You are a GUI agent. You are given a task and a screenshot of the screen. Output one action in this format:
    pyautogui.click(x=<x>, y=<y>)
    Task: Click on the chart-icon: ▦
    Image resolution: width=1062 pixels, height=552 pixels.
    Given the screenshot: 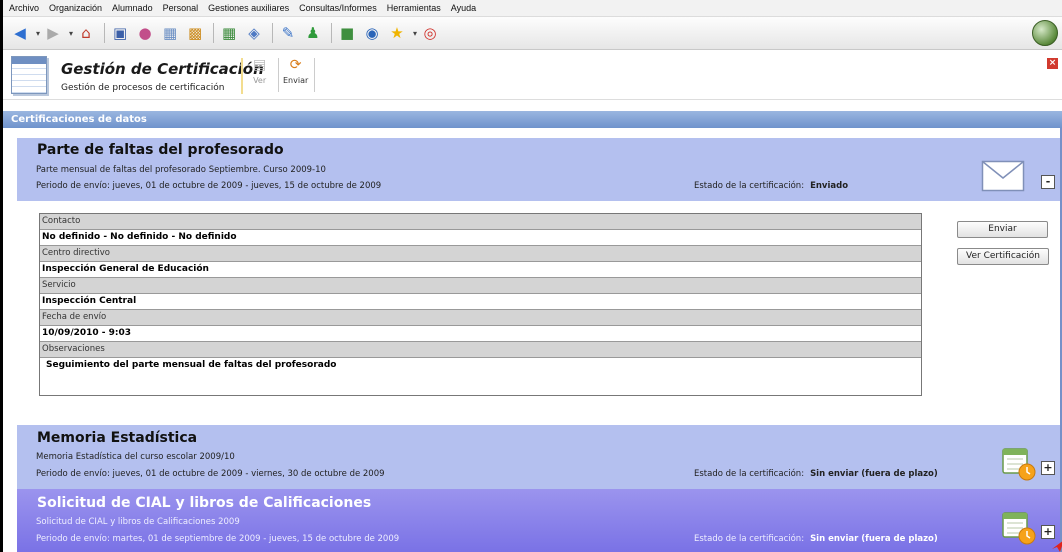 What is the action you would take?
    pyautogui.click(x=229, y=33)
    